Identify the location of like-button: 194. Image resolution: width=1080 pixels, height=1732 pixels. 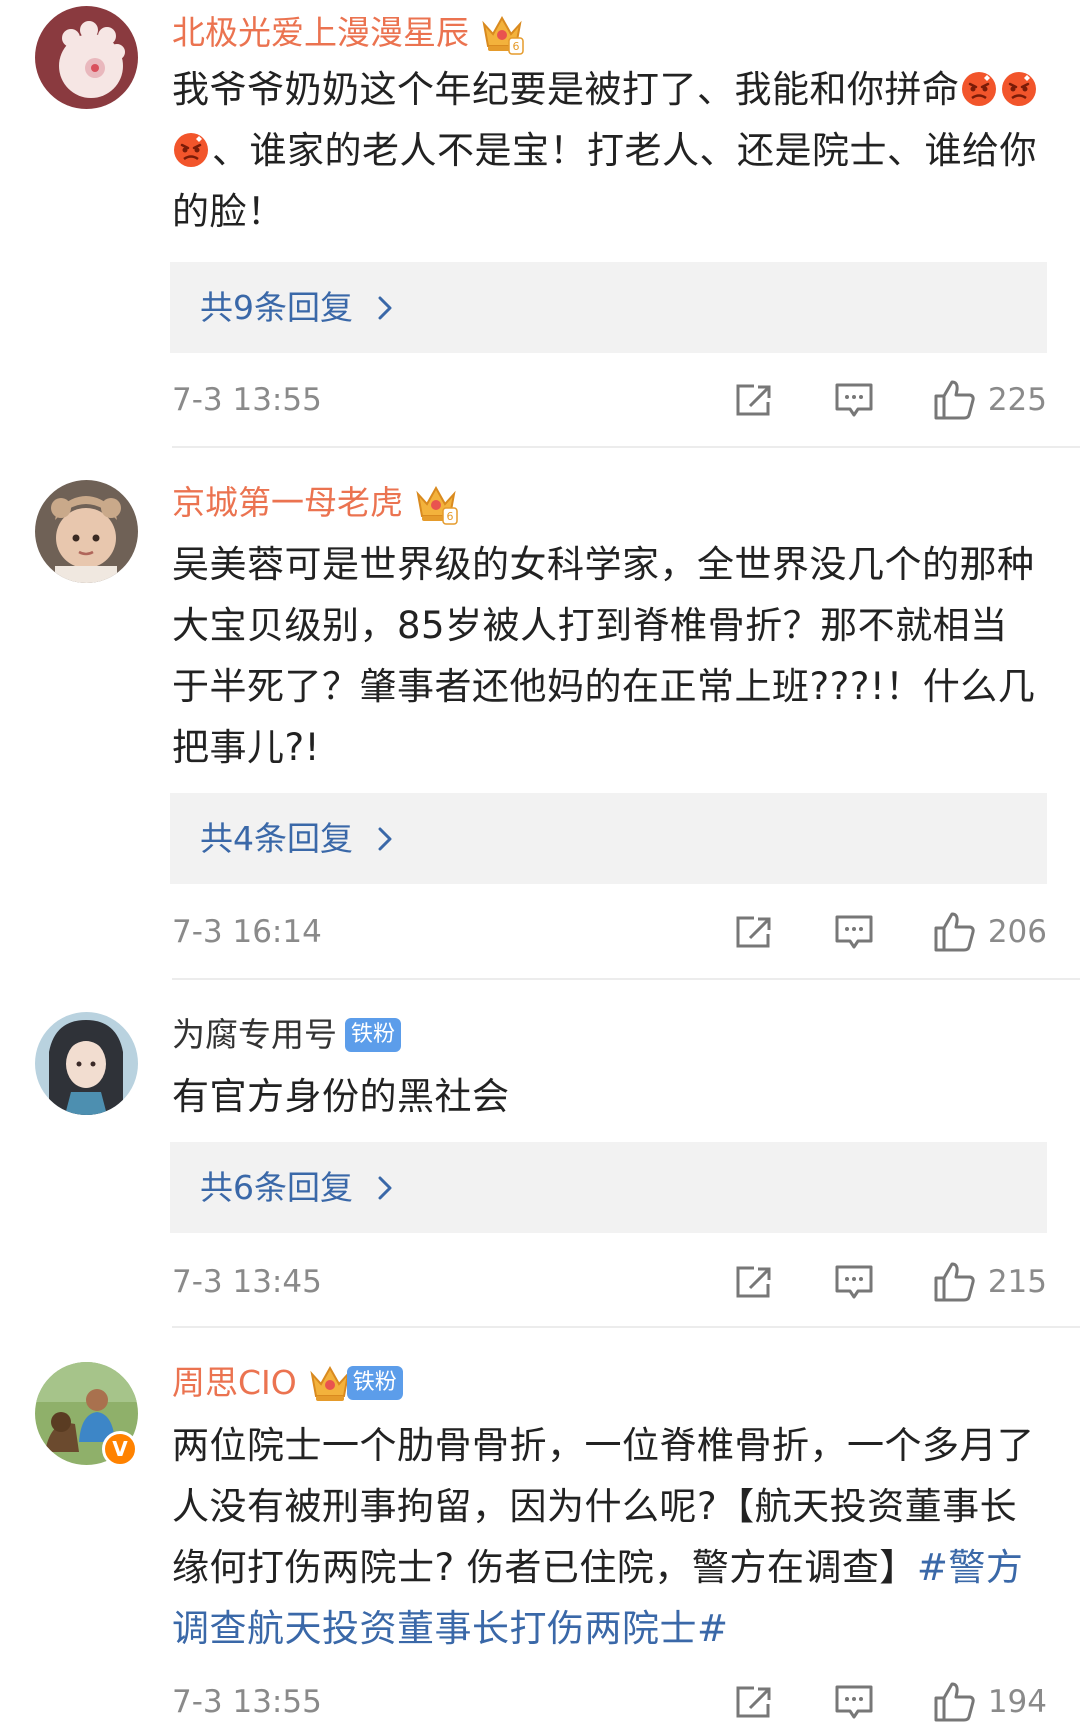
(989, 1702).